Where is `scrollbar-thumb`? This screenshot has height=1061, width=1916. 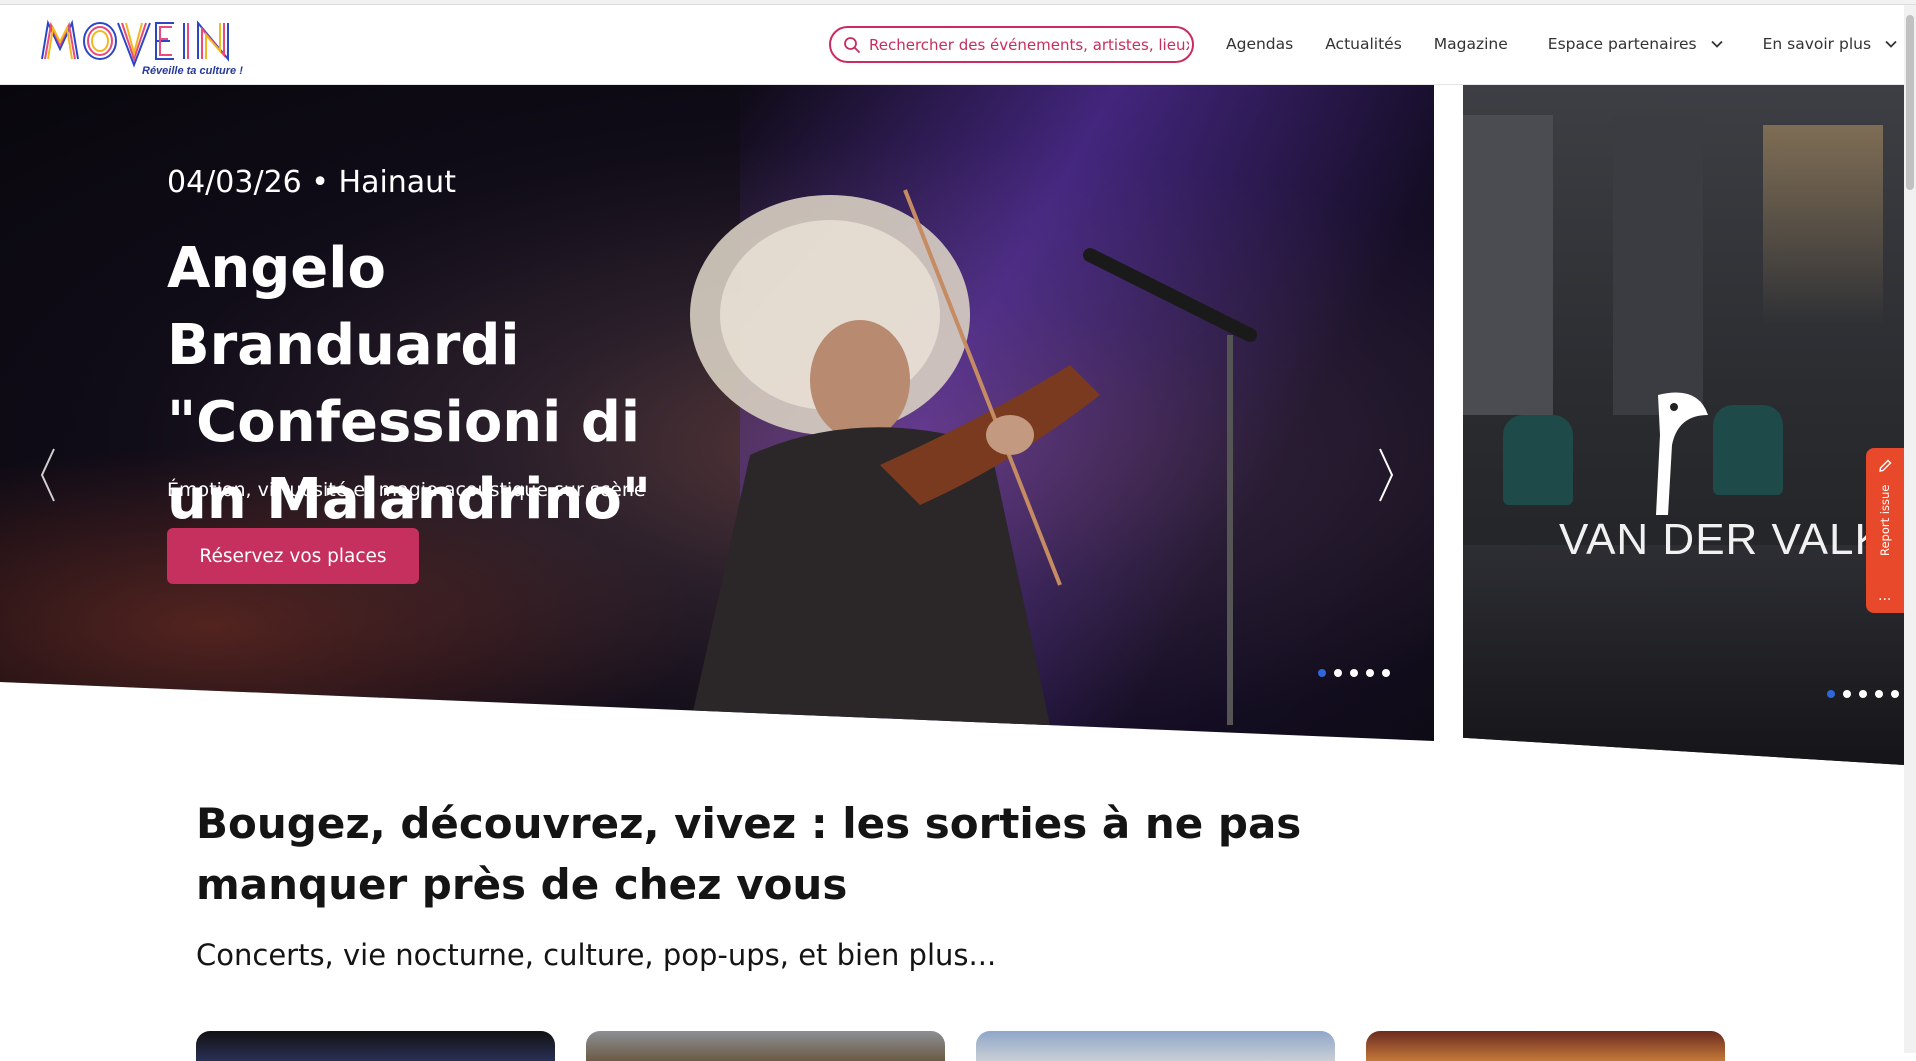 scrollbar-thumb is located at coordinates (1910, 102).